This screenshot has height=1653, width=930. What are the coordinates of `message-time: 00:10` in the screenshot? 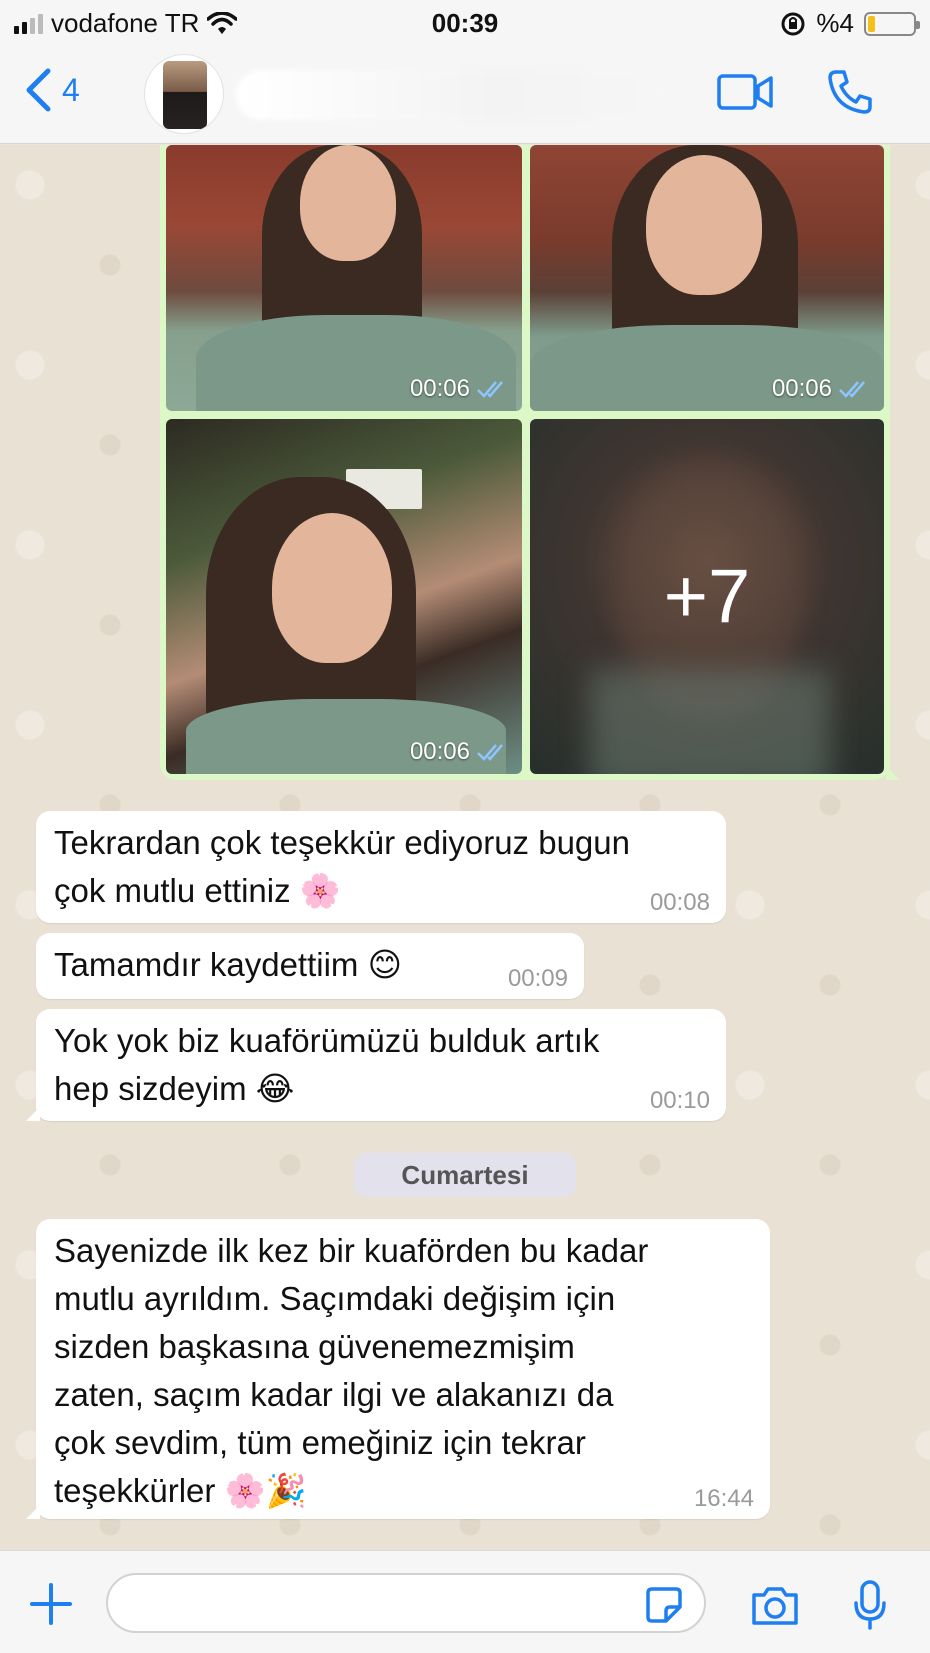 It's located at (679, 1100).